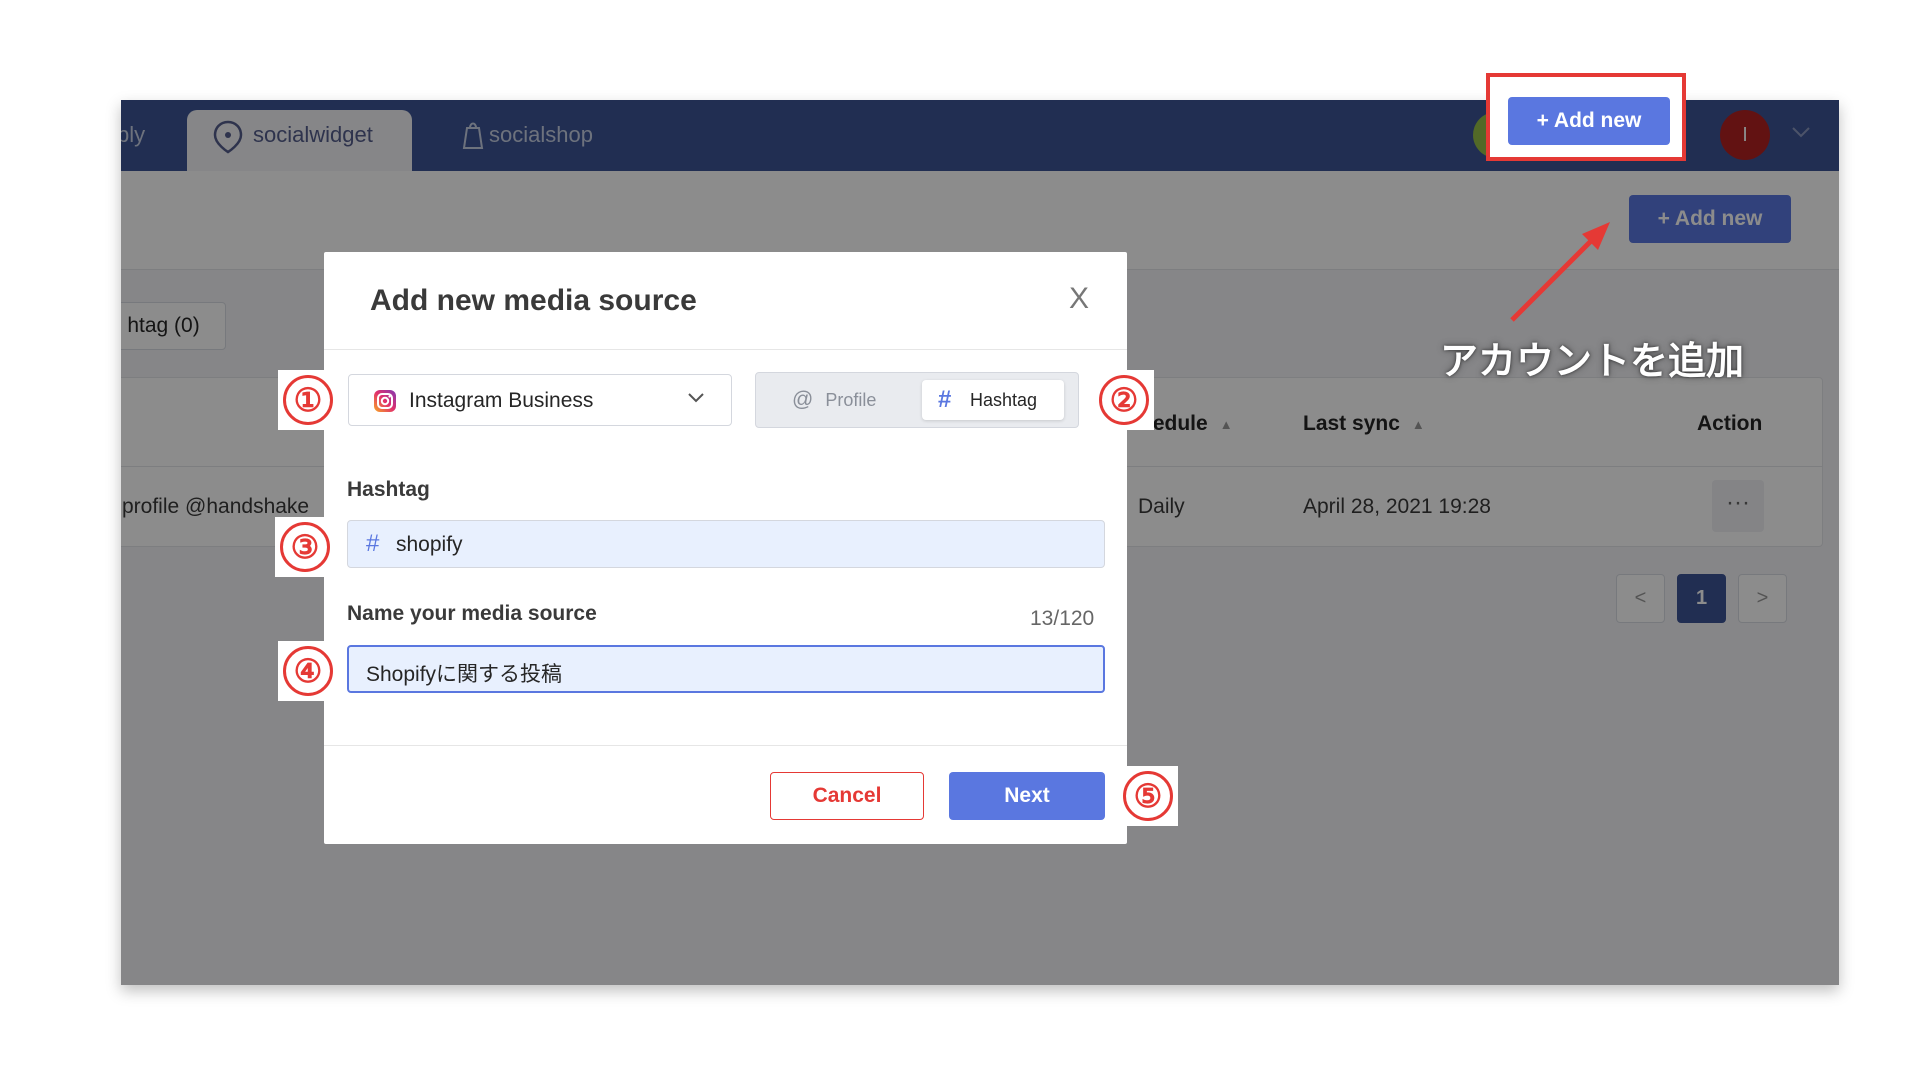 This screenshot has height=1080, width=1920. I want to click on media-source-name-label: Name your media source, so click(472, 613).